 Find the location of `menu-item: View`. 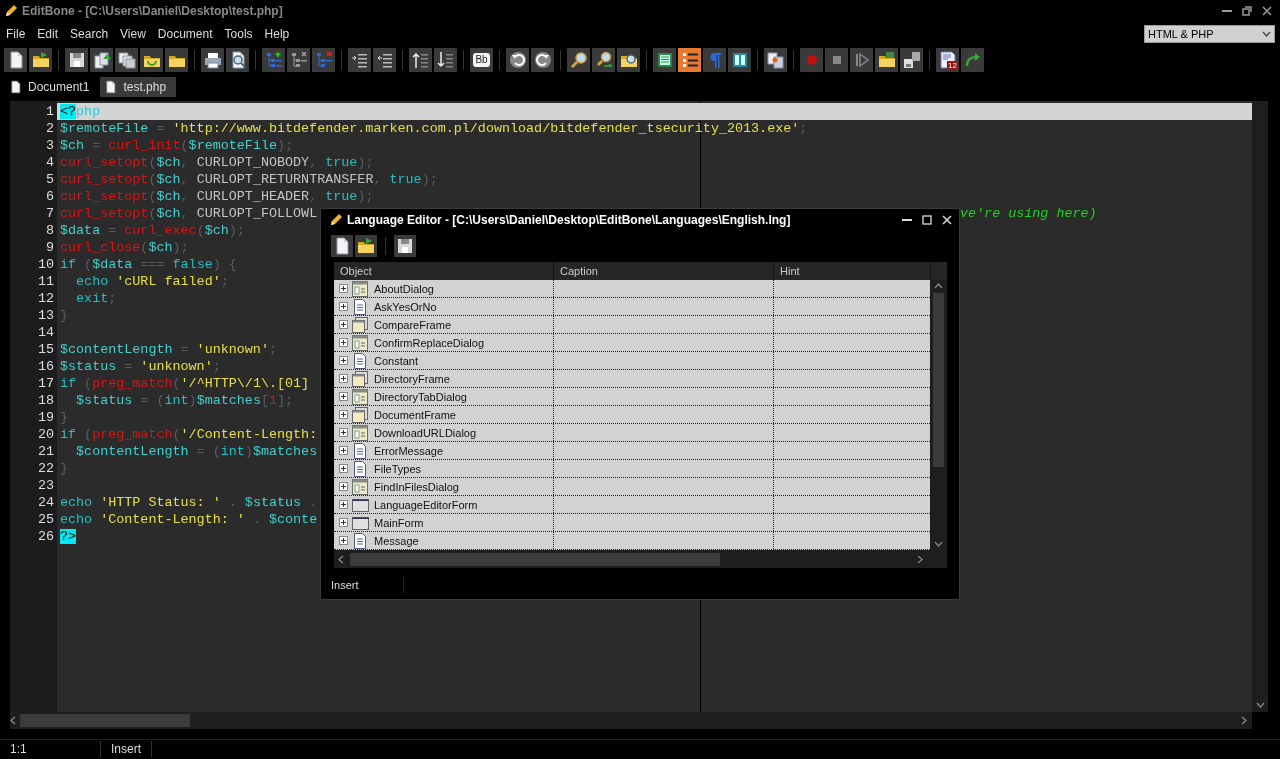

menu-item: View is located at coordinates (133, 34).